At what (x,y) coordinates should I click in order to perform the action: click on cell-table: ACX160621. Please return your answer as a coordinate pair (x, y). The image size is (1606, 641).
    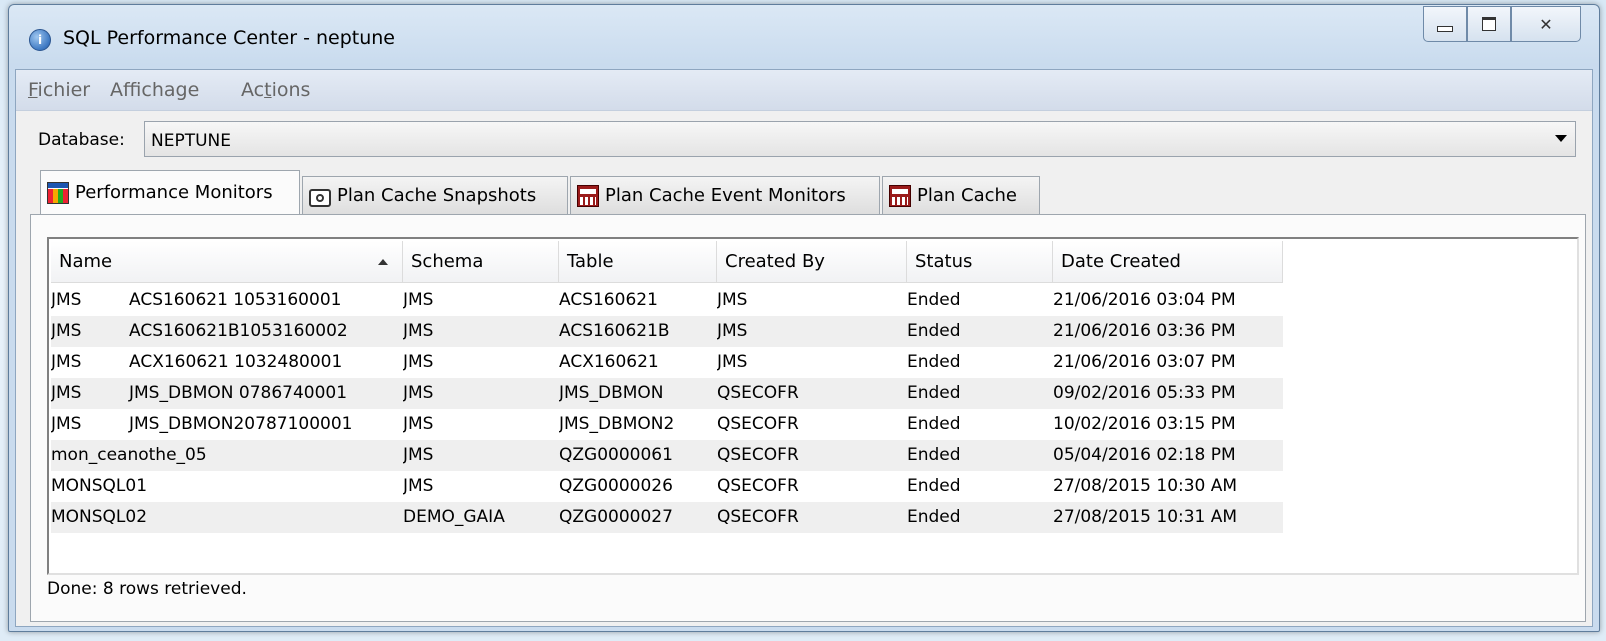
    Looking at the image, I should click on (609, 362).